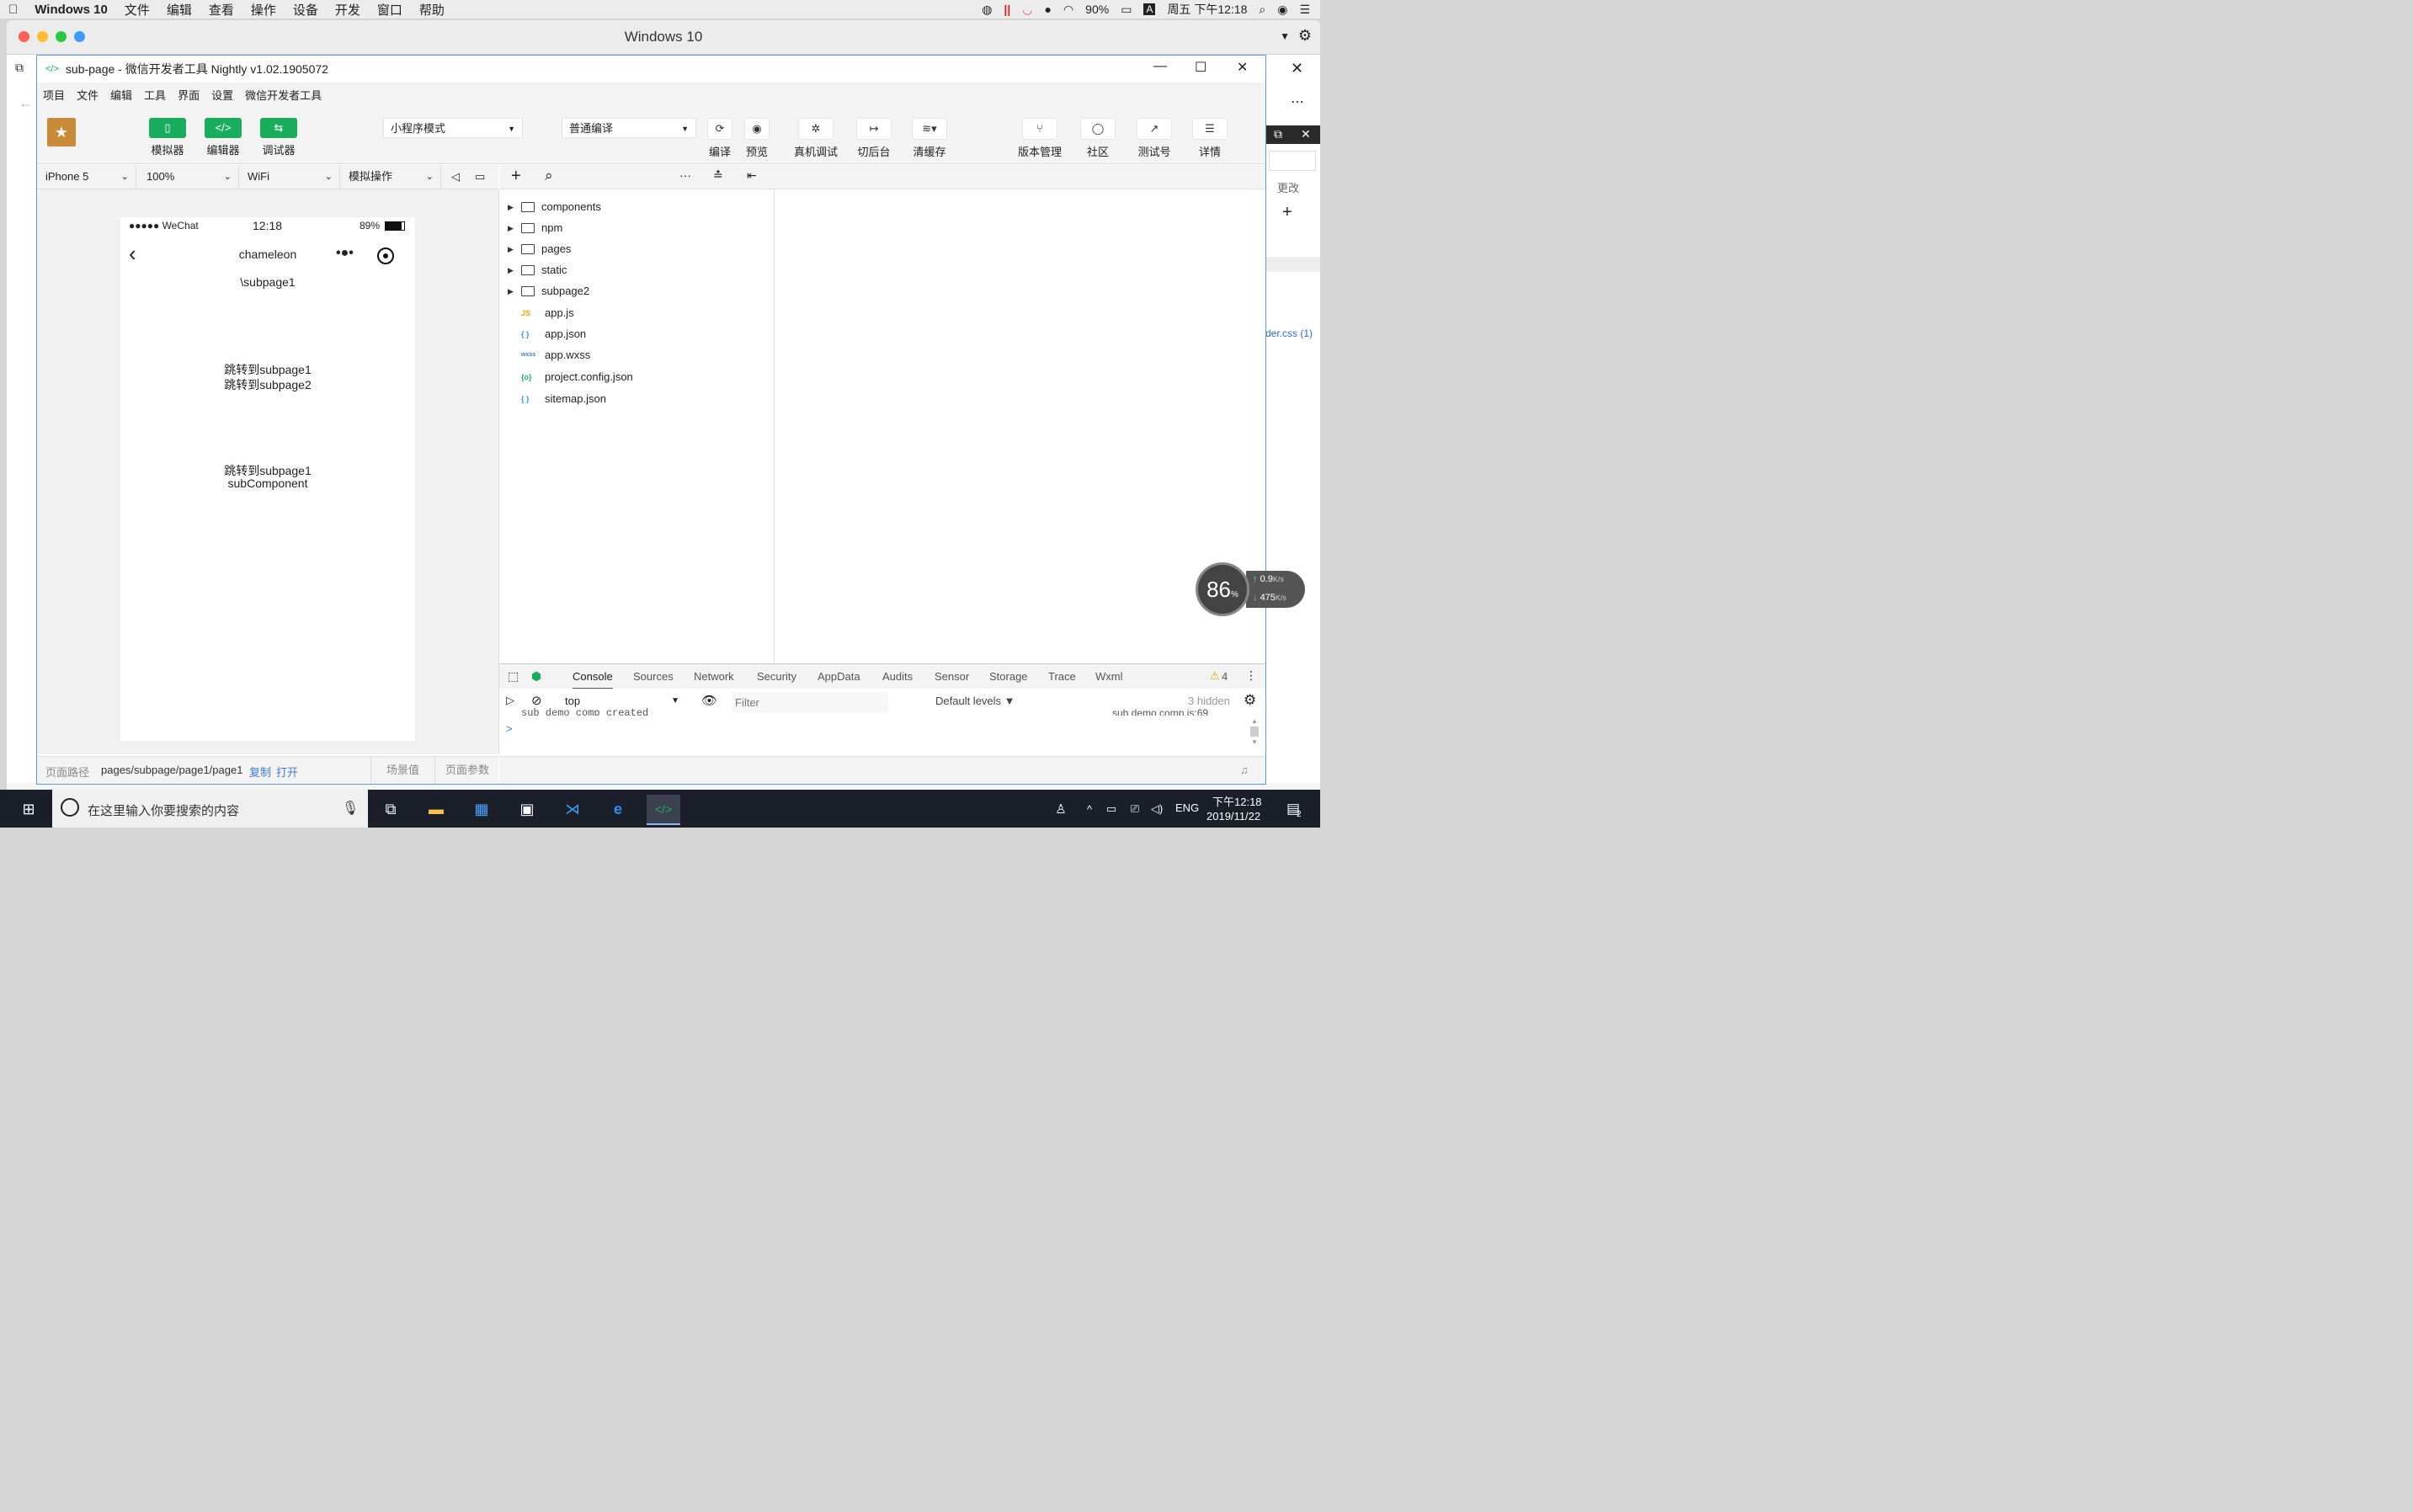 The height and width of the screenshot is (1512, 2413). Describe the element at coordinates (1062, 677) in the screenshot. I see `tab-trace: Trace` at that location.